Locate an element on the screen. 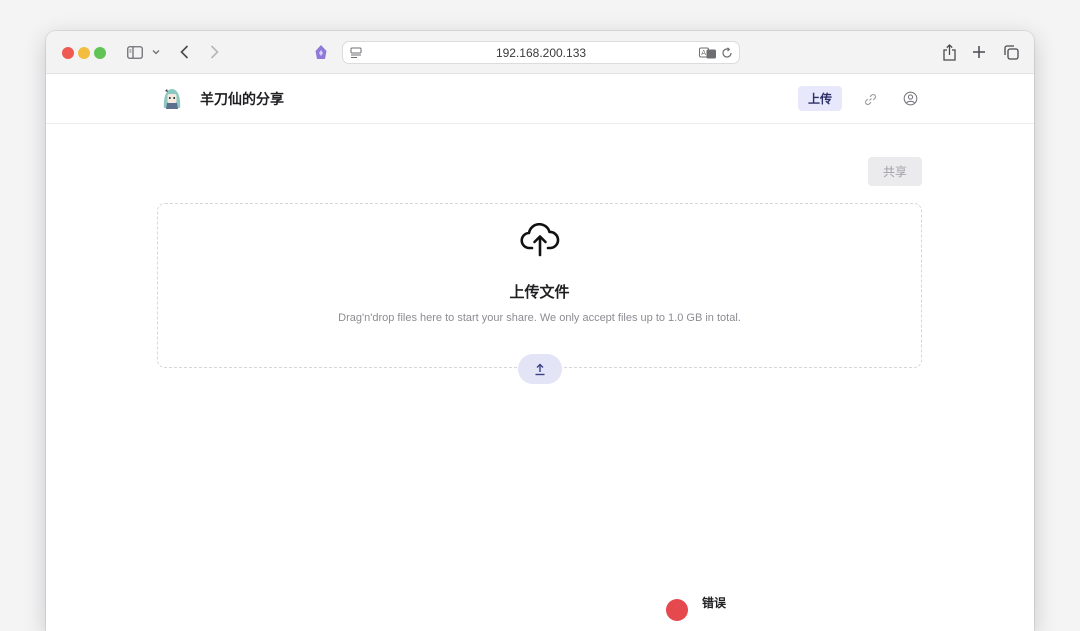 The width and height of the screenshot is (1080, 631). site-logo is located at coordinates (172, 98).